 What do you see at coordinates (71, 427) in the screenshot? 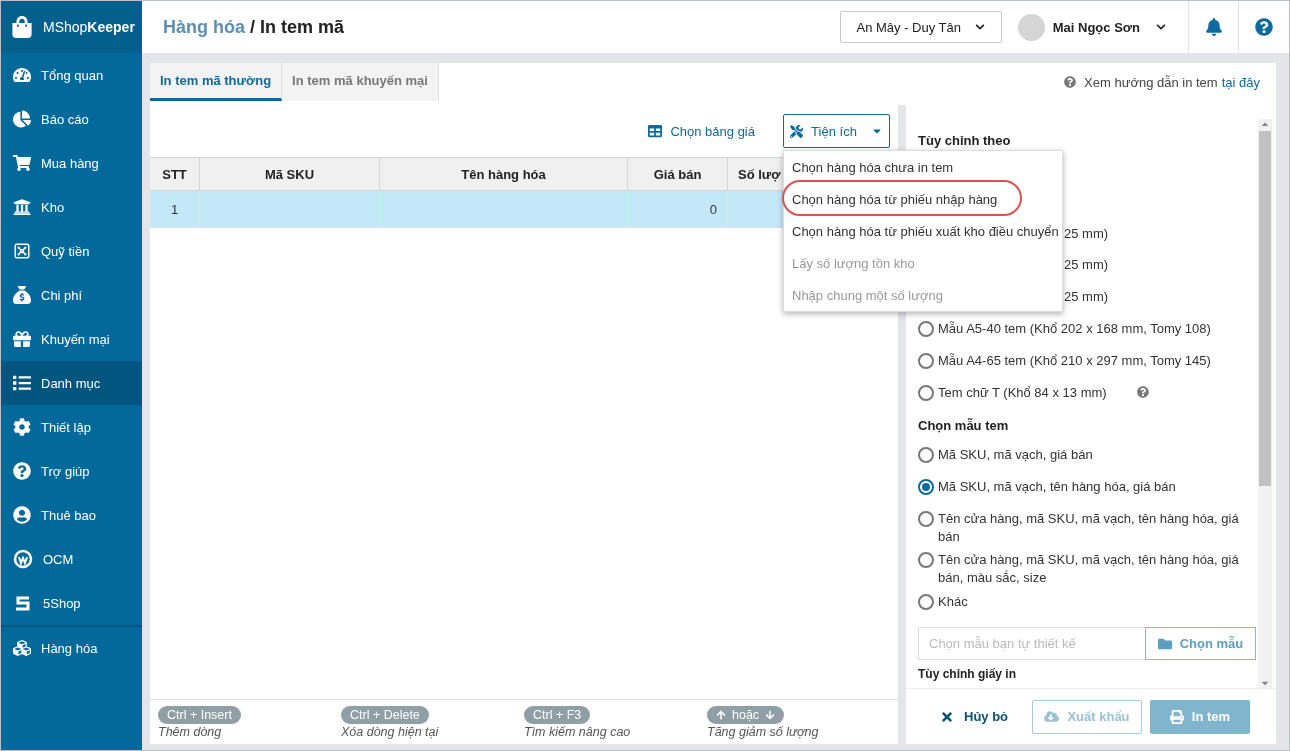
I see `sidebar-item: Thiết lập` at bounding box center [71, 427].